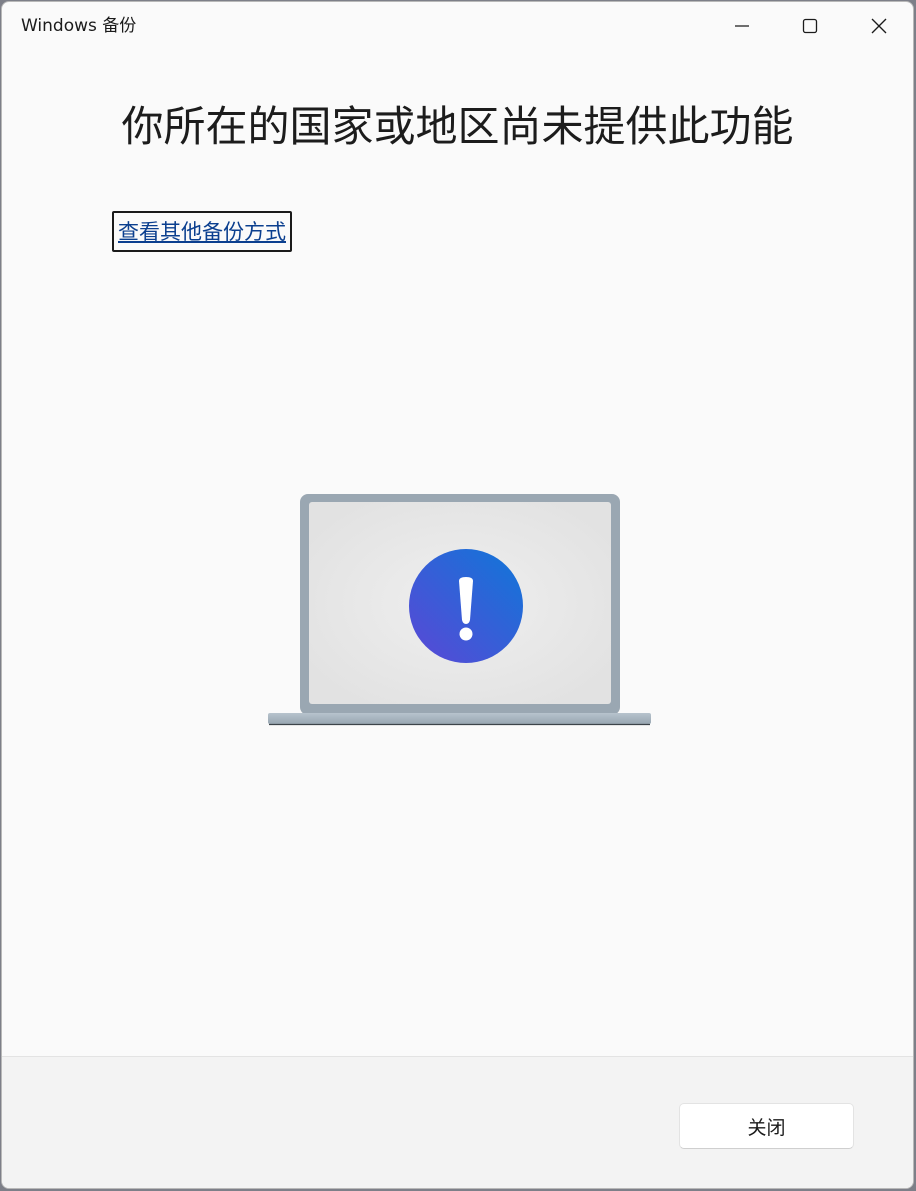 The height and width of the screenshot is (1191, 916). I want to click on close-icon, so click(879, 26).